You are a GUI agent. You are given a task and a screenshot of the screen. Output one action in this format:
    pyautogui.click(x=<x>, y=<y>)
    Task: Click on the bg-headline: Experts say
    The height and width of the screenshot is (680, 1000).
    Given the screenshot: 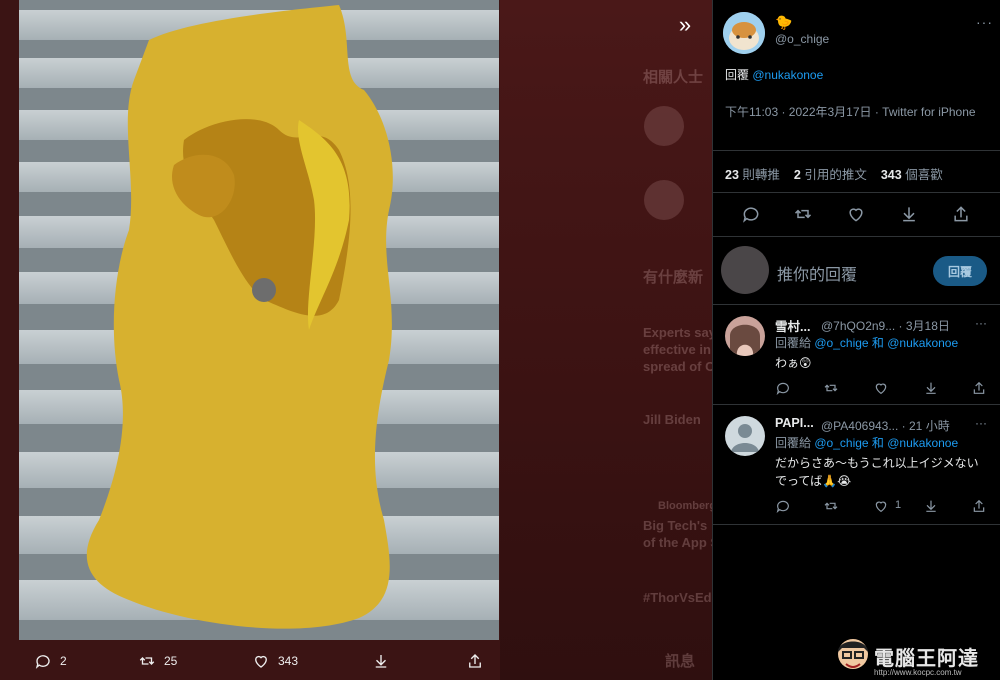 What is the action you would take?
    pyautogui.click(x=677, y=332)
    